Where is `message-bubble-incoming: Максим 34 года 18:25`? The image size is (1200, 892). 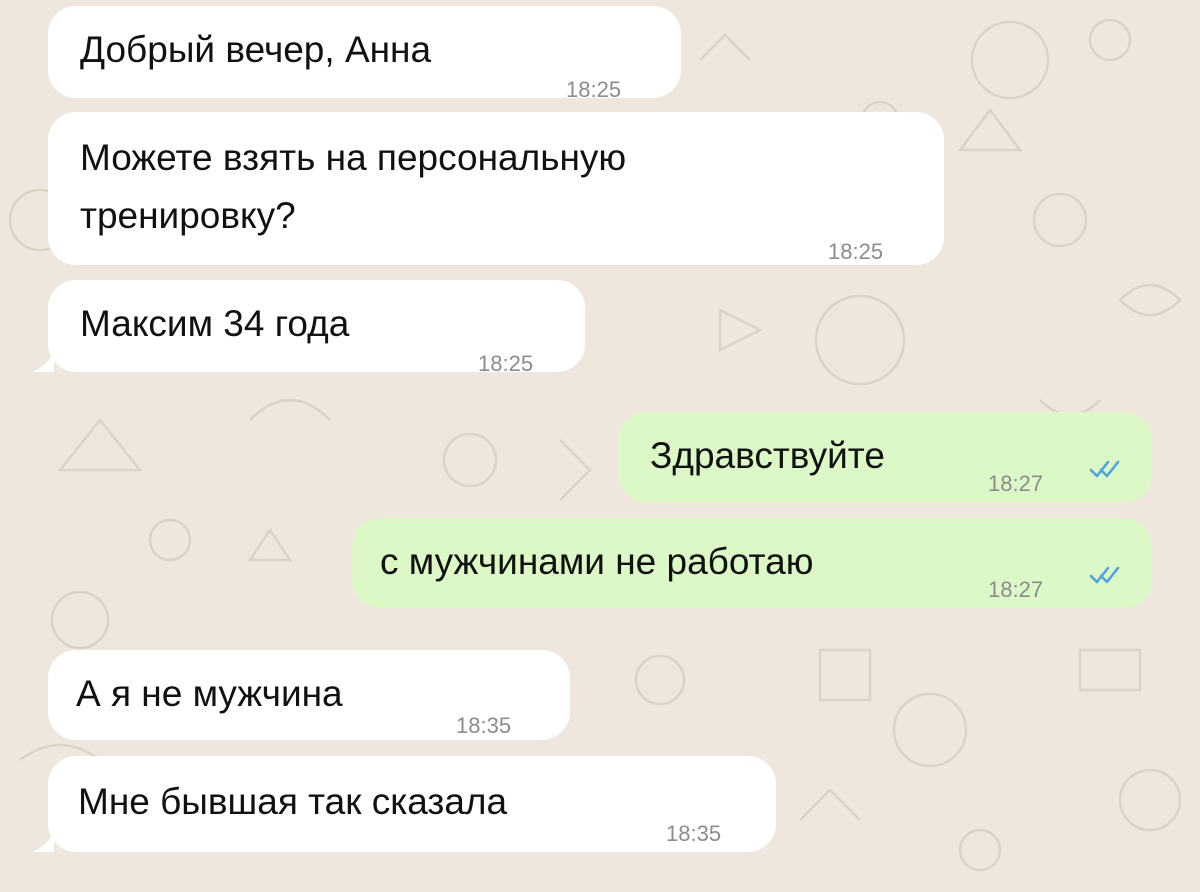 message-bubble-incoming: Максим 34 года 18:25 is located at coordinates (316, 328).